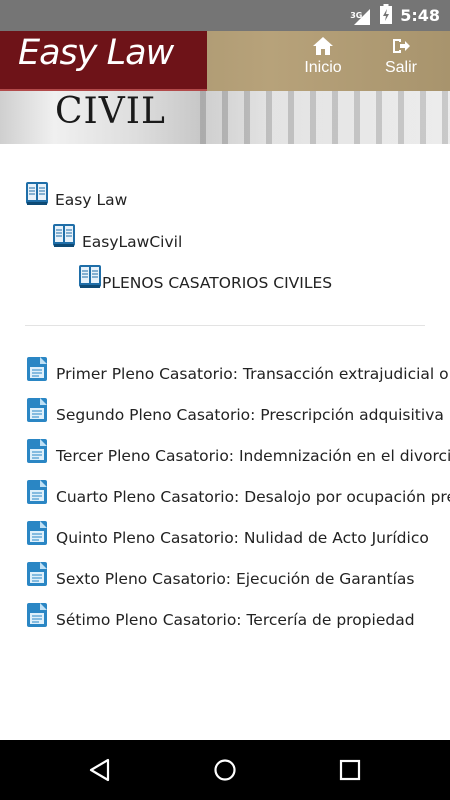  I want to click on signal-icon: 3G, so click(361, 16).